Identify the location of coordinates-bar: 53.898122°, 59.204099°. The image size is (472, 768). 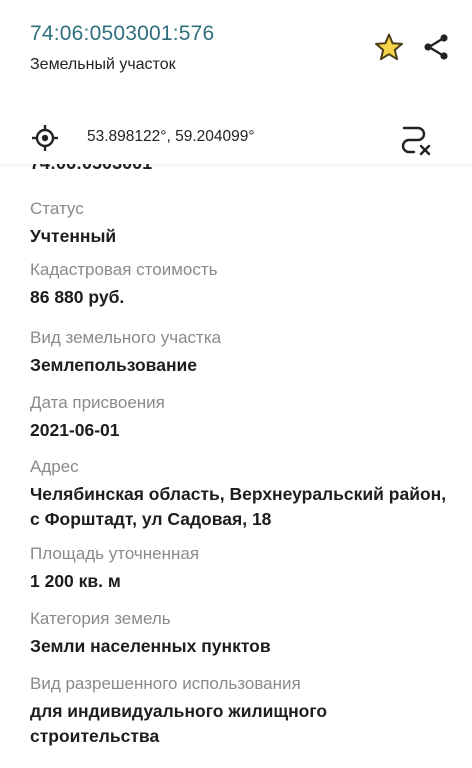
(236, 138).